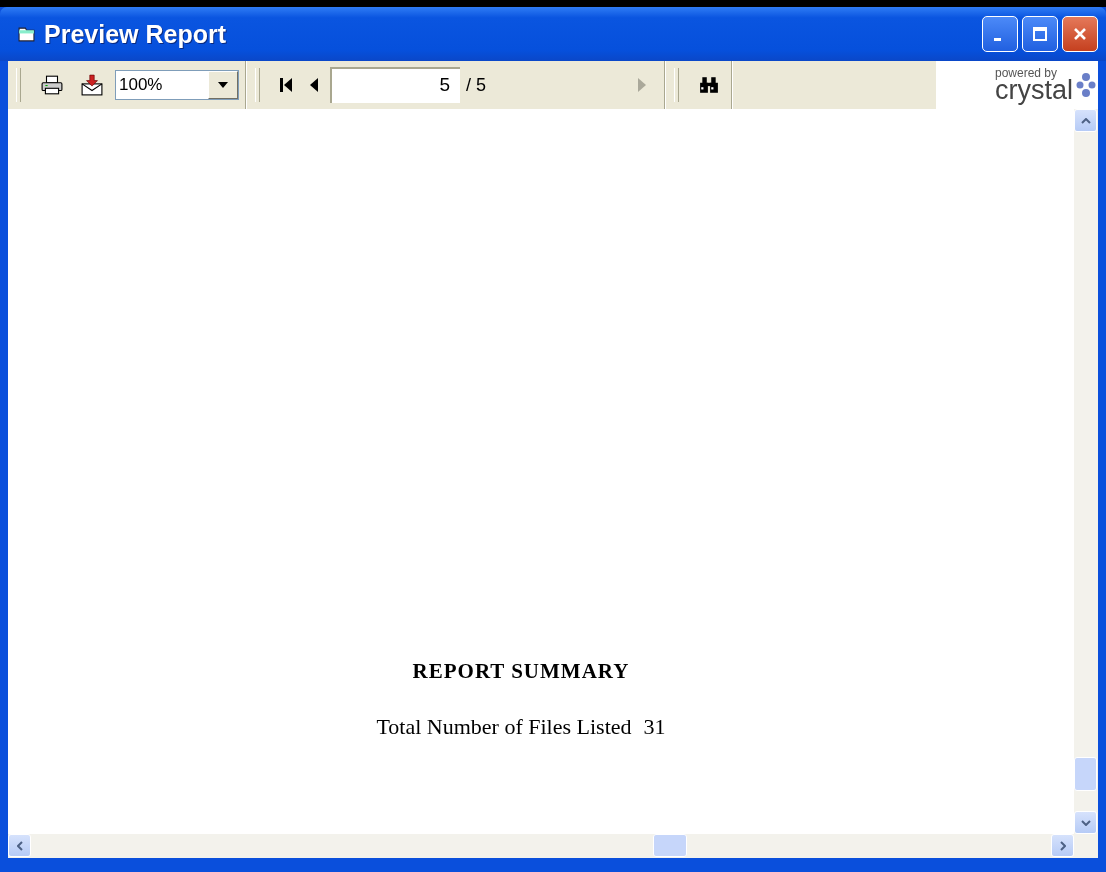 The height and width of the screenshot is (872, 1106). Describe the element at coordinates (52, 85) in the screenshot. I see `printer-icon` at that location.